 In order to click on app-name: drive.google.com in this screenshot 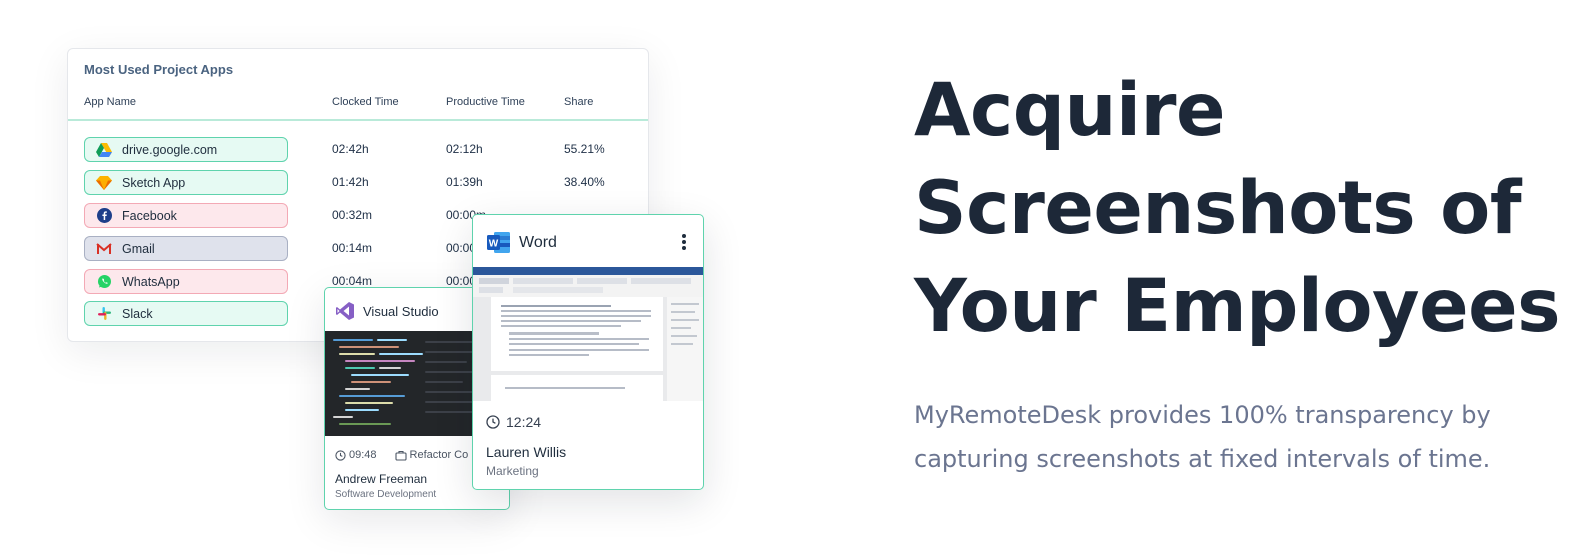, I will do `click(170, 149)`.